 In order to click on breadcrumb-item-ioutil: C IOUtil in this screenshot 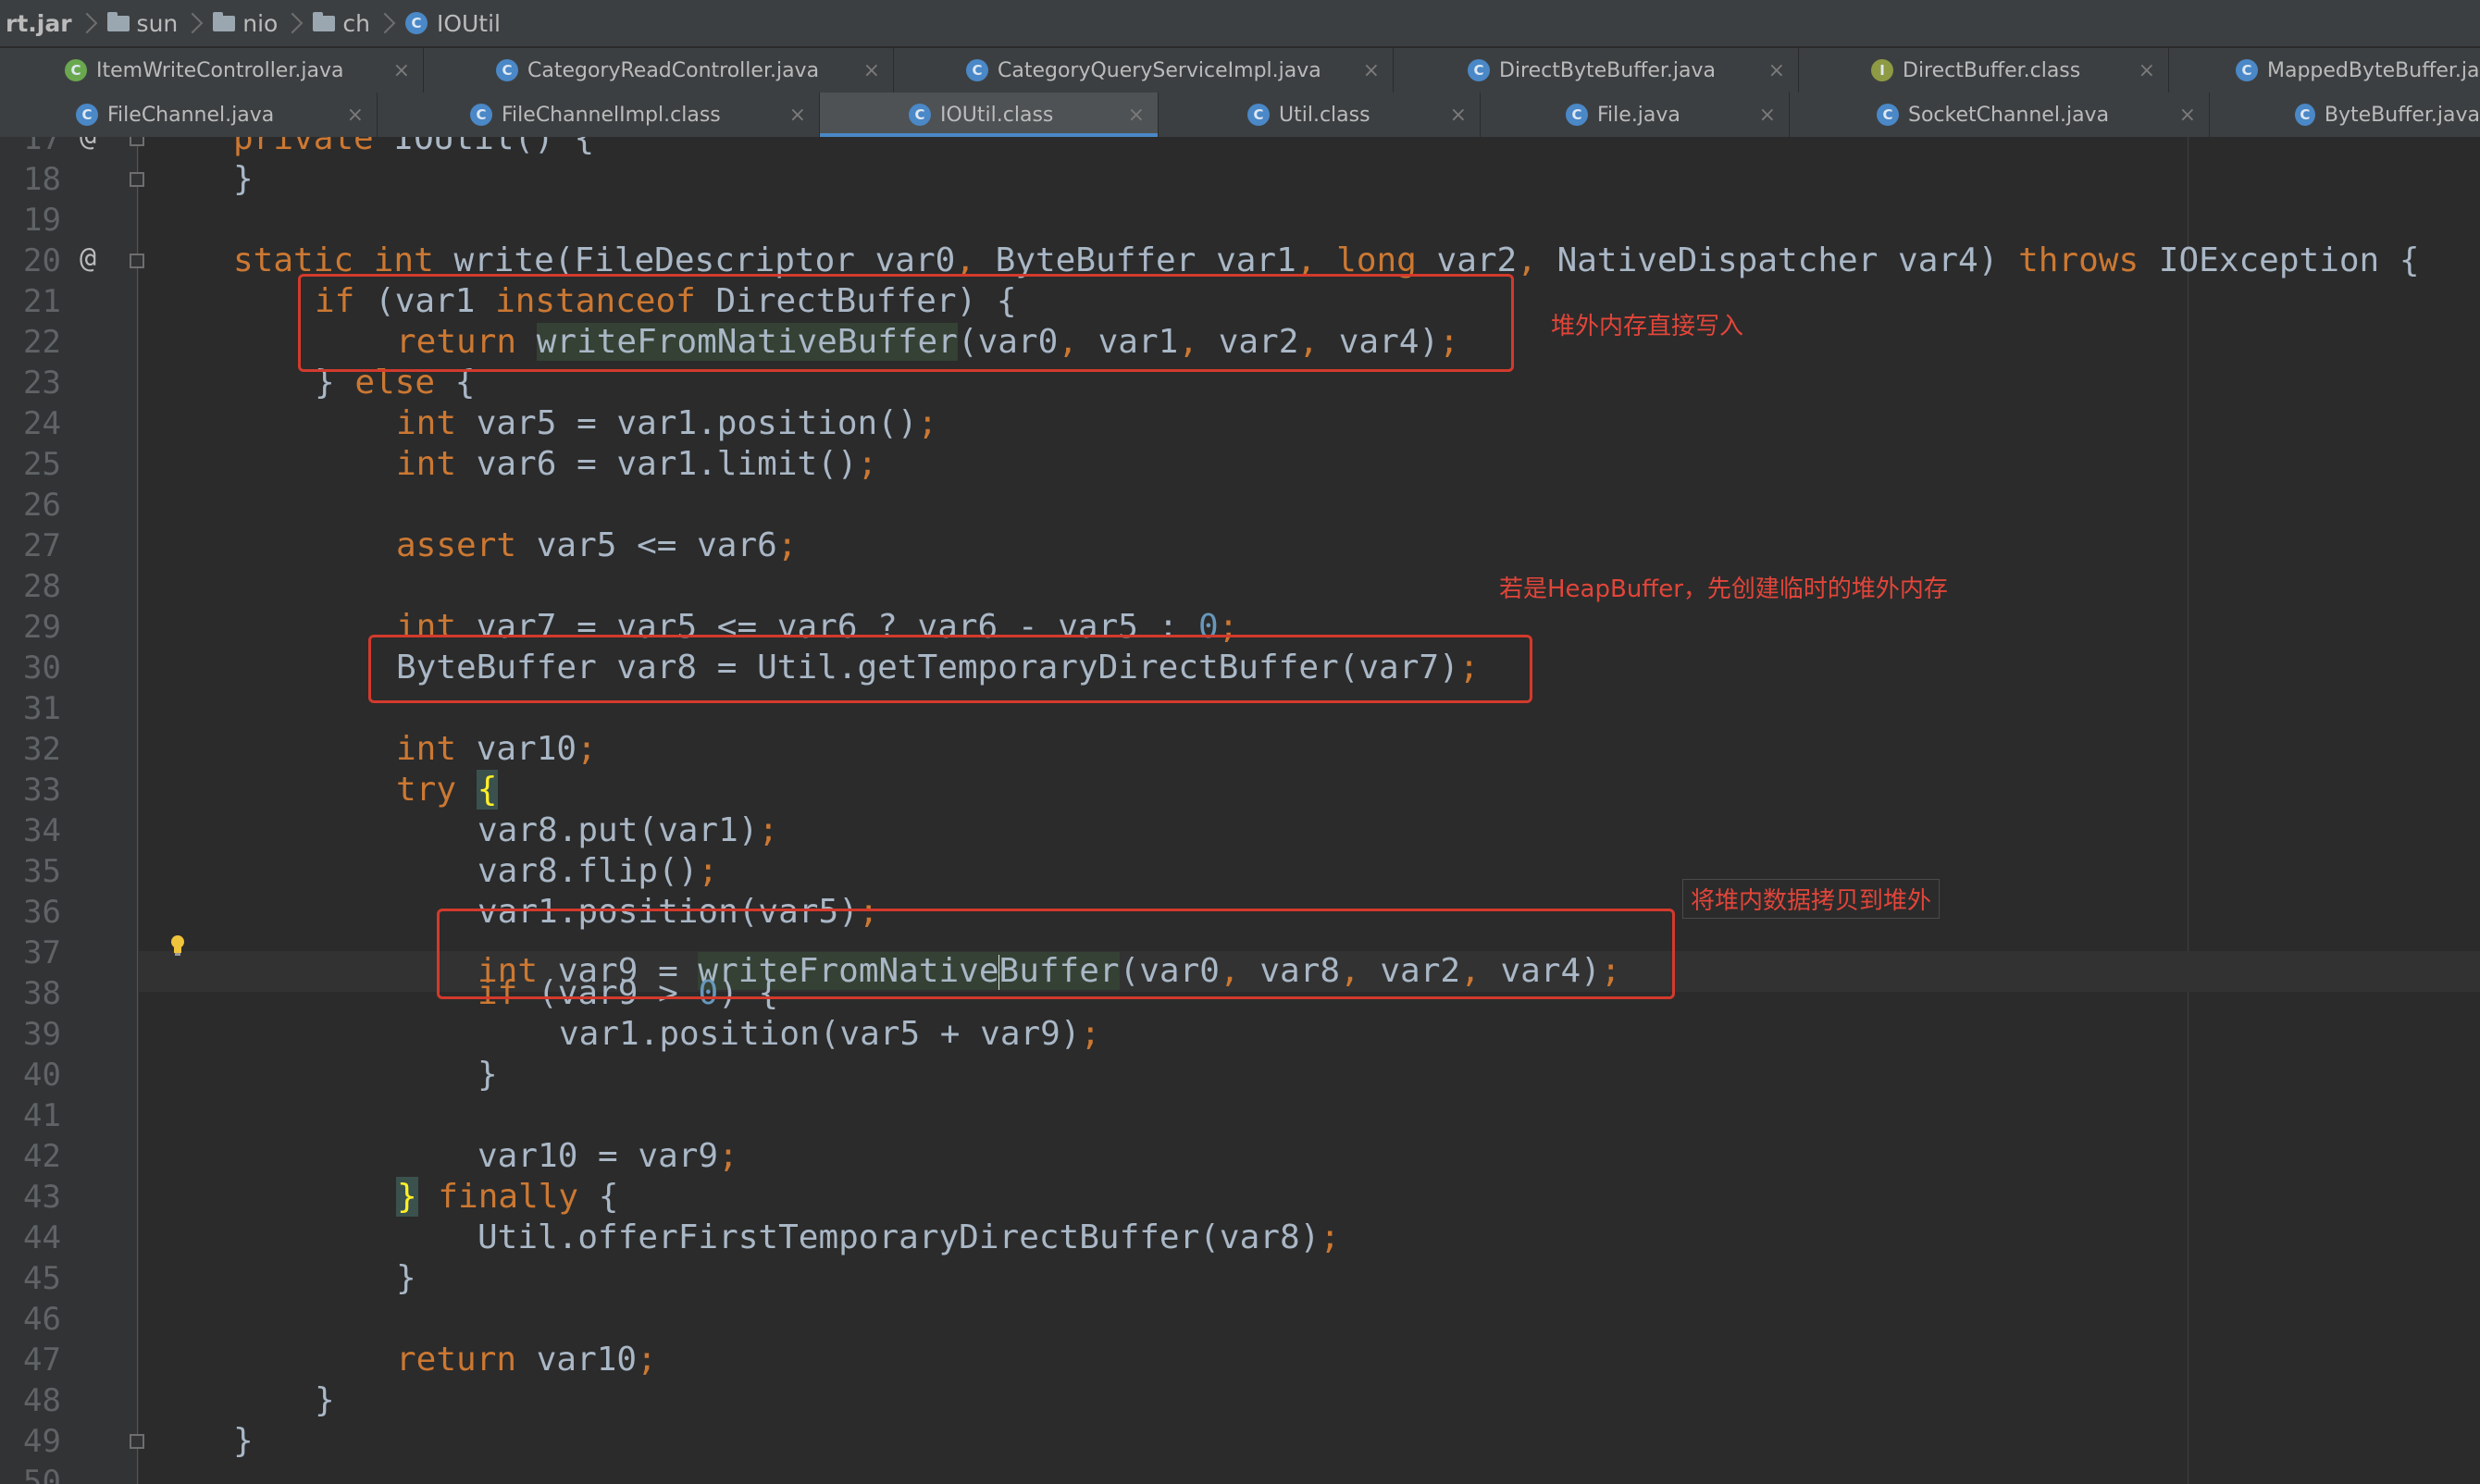, I will do `click(452, 24)`.